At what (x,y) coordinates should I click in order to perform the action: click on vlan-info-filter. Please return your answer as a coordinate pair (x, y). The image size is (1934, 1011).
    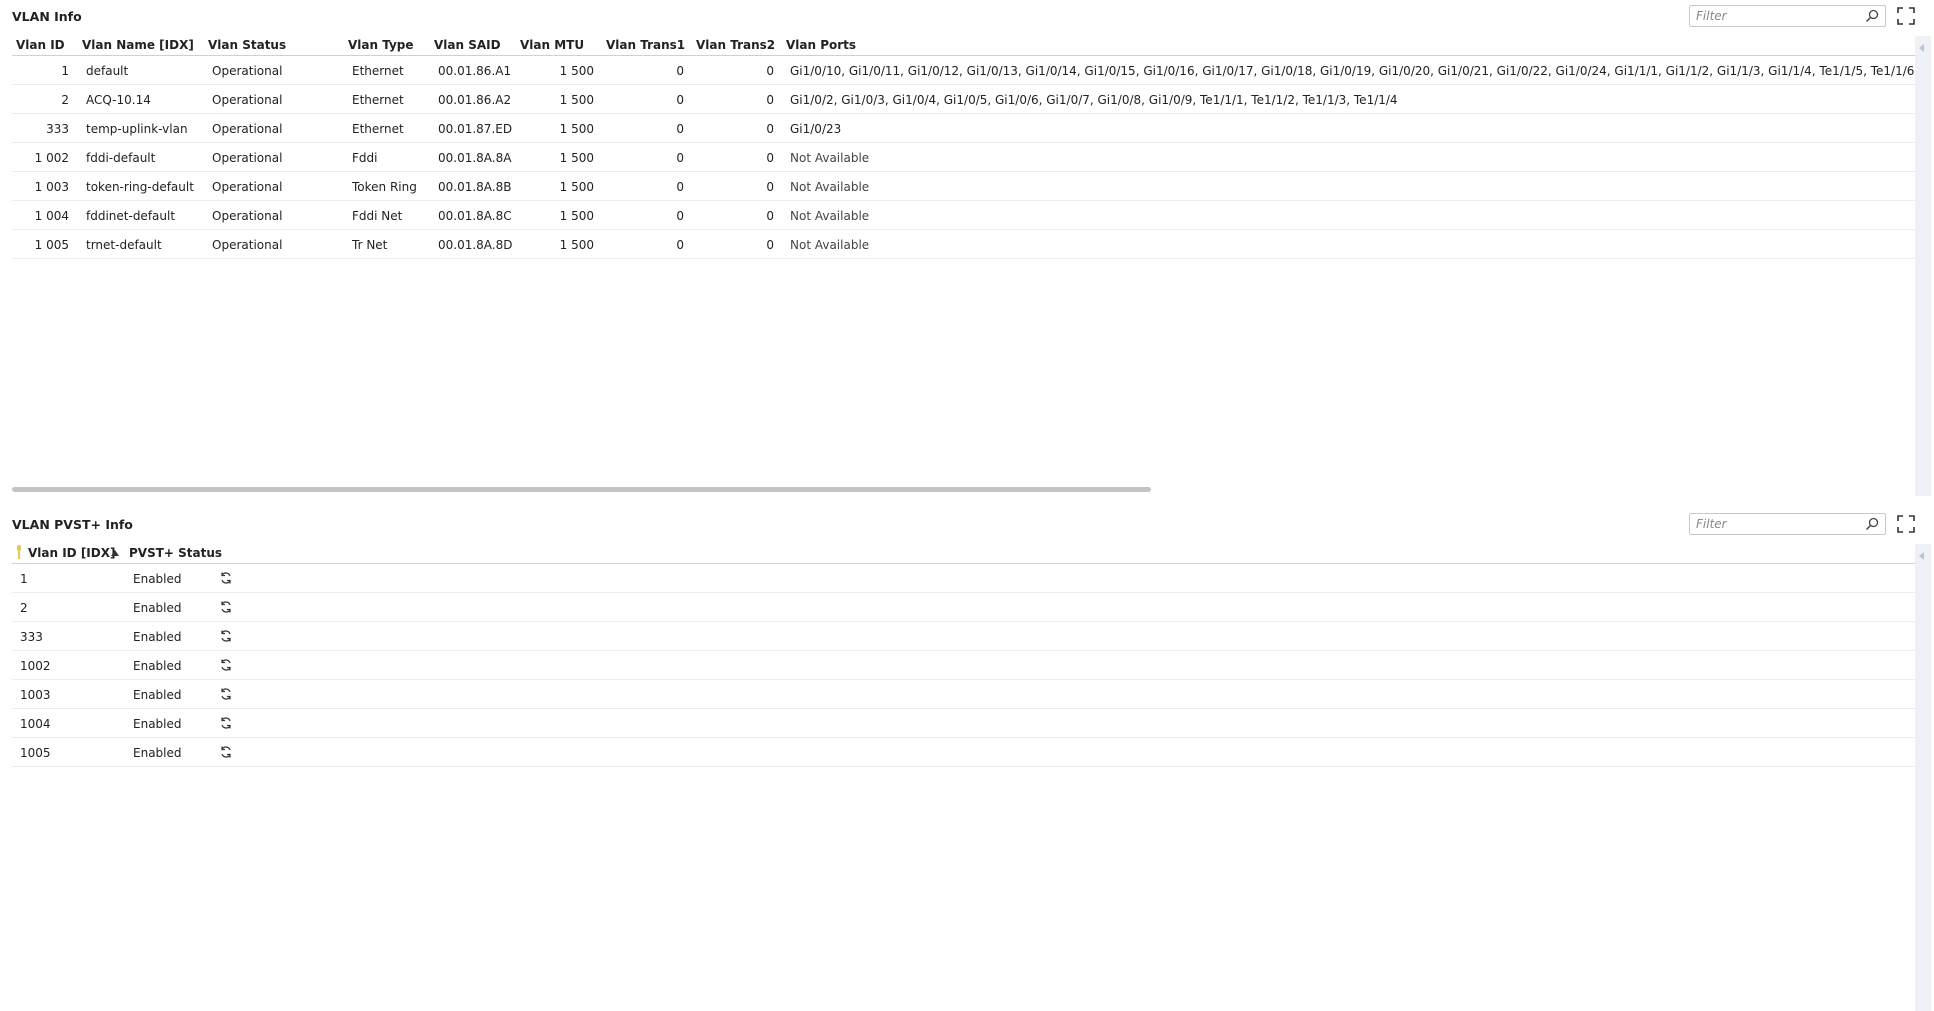
    Looking at the image, I should click on (1787, 16).